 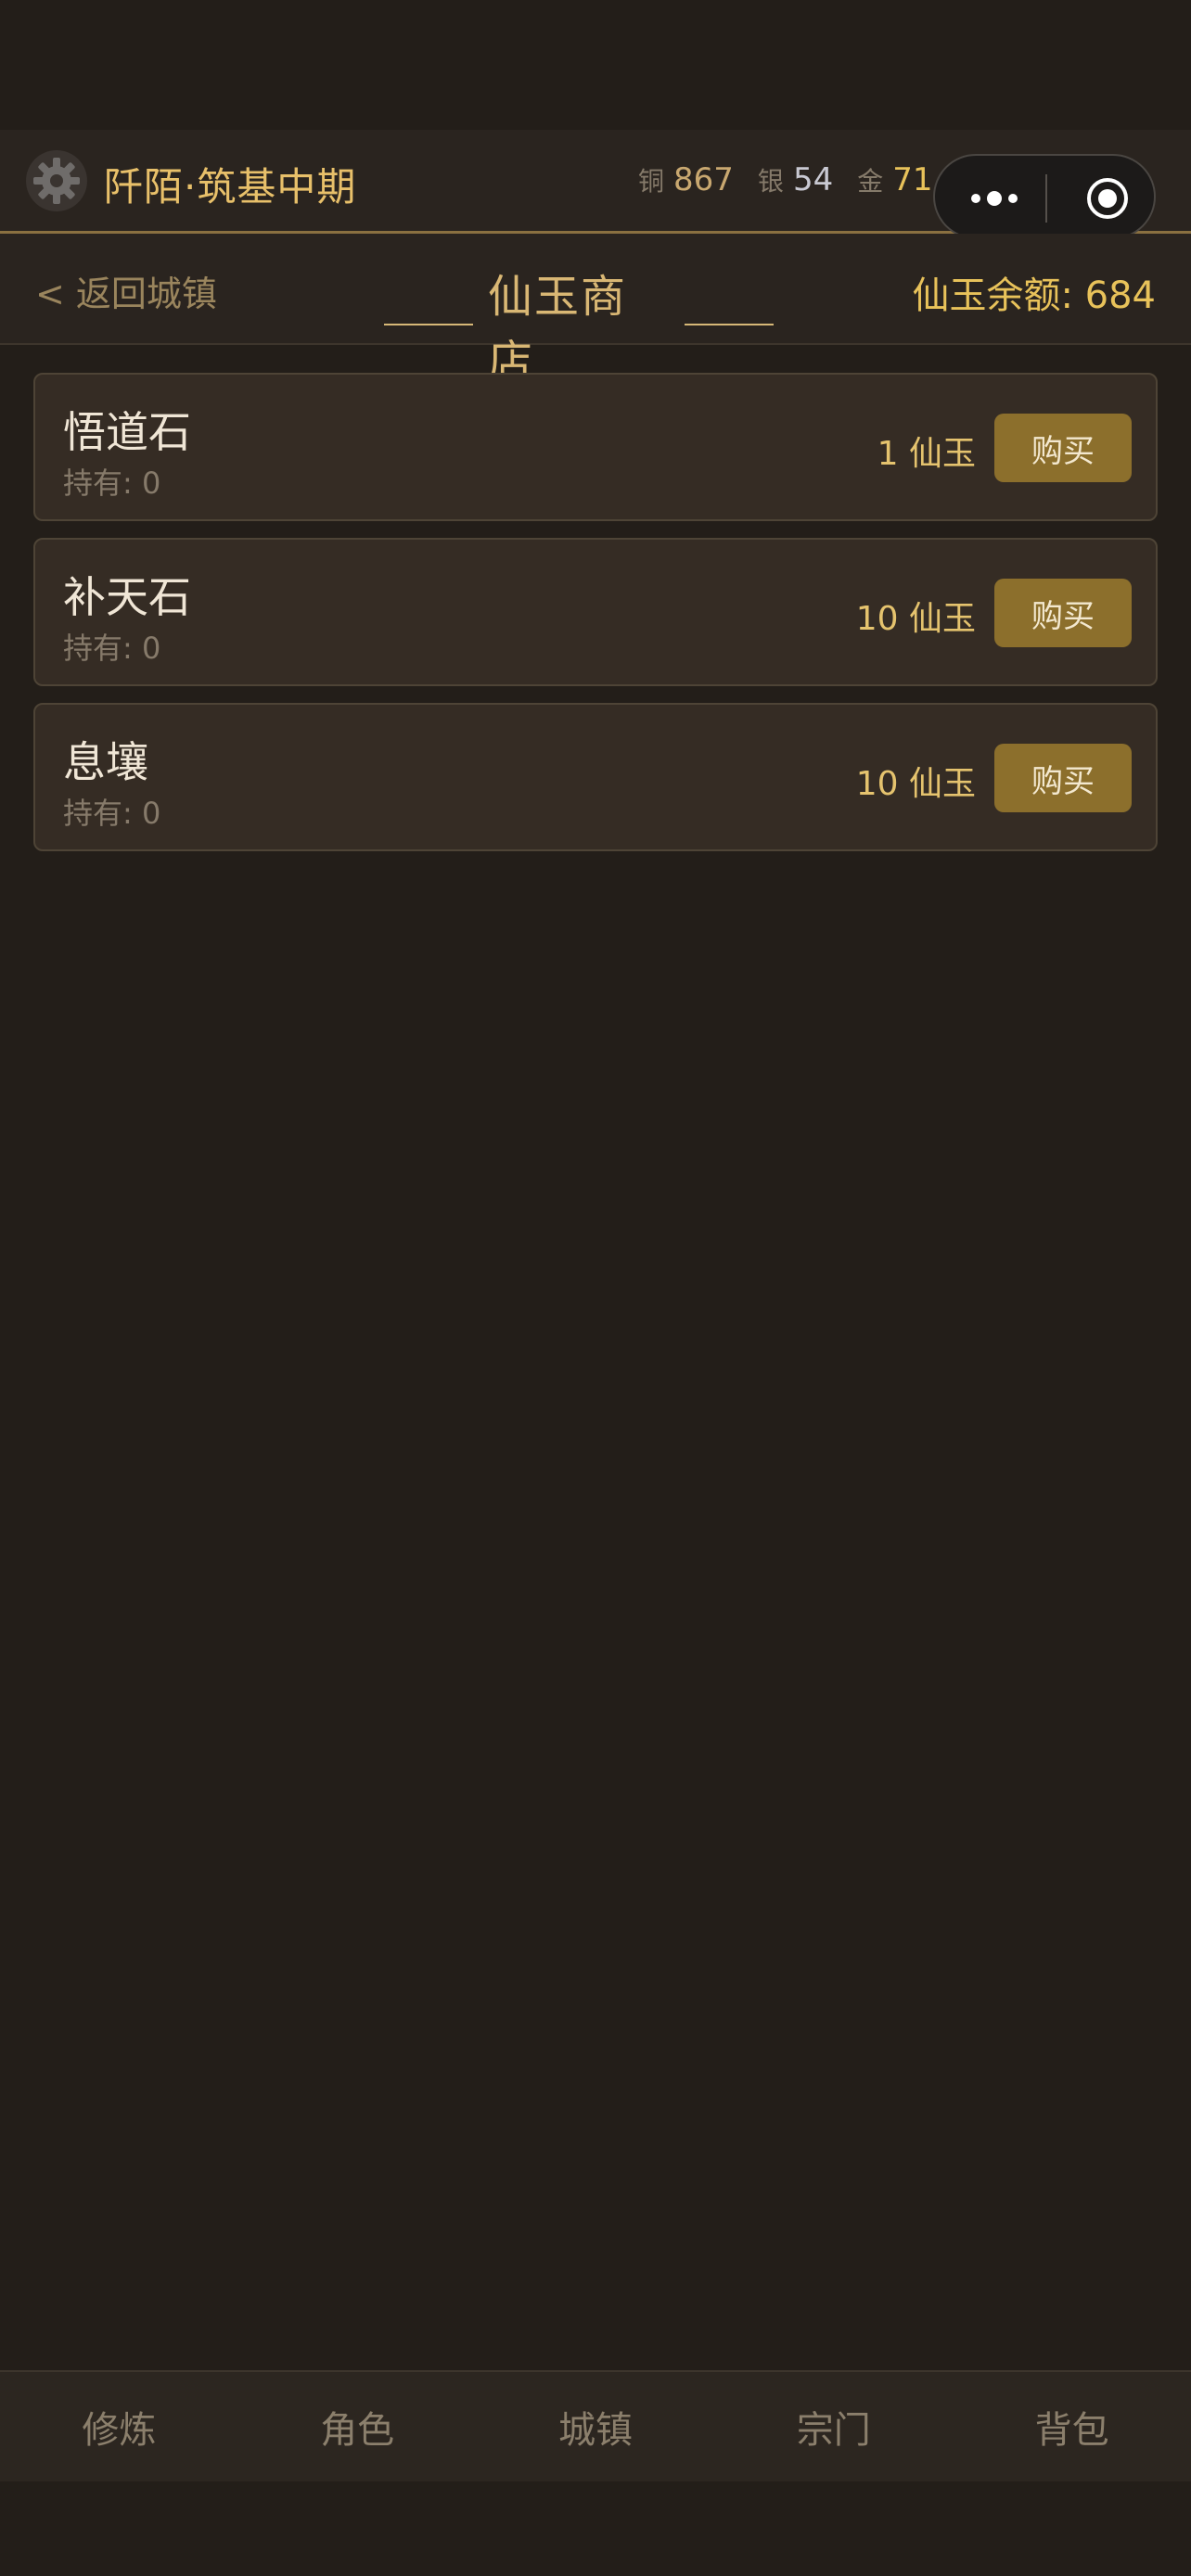 What do you see at coordinates (1034, 296) in the screenshot?
I see `jade-balance: 仙玉余额: 684` at bounding box center [1034, 296].